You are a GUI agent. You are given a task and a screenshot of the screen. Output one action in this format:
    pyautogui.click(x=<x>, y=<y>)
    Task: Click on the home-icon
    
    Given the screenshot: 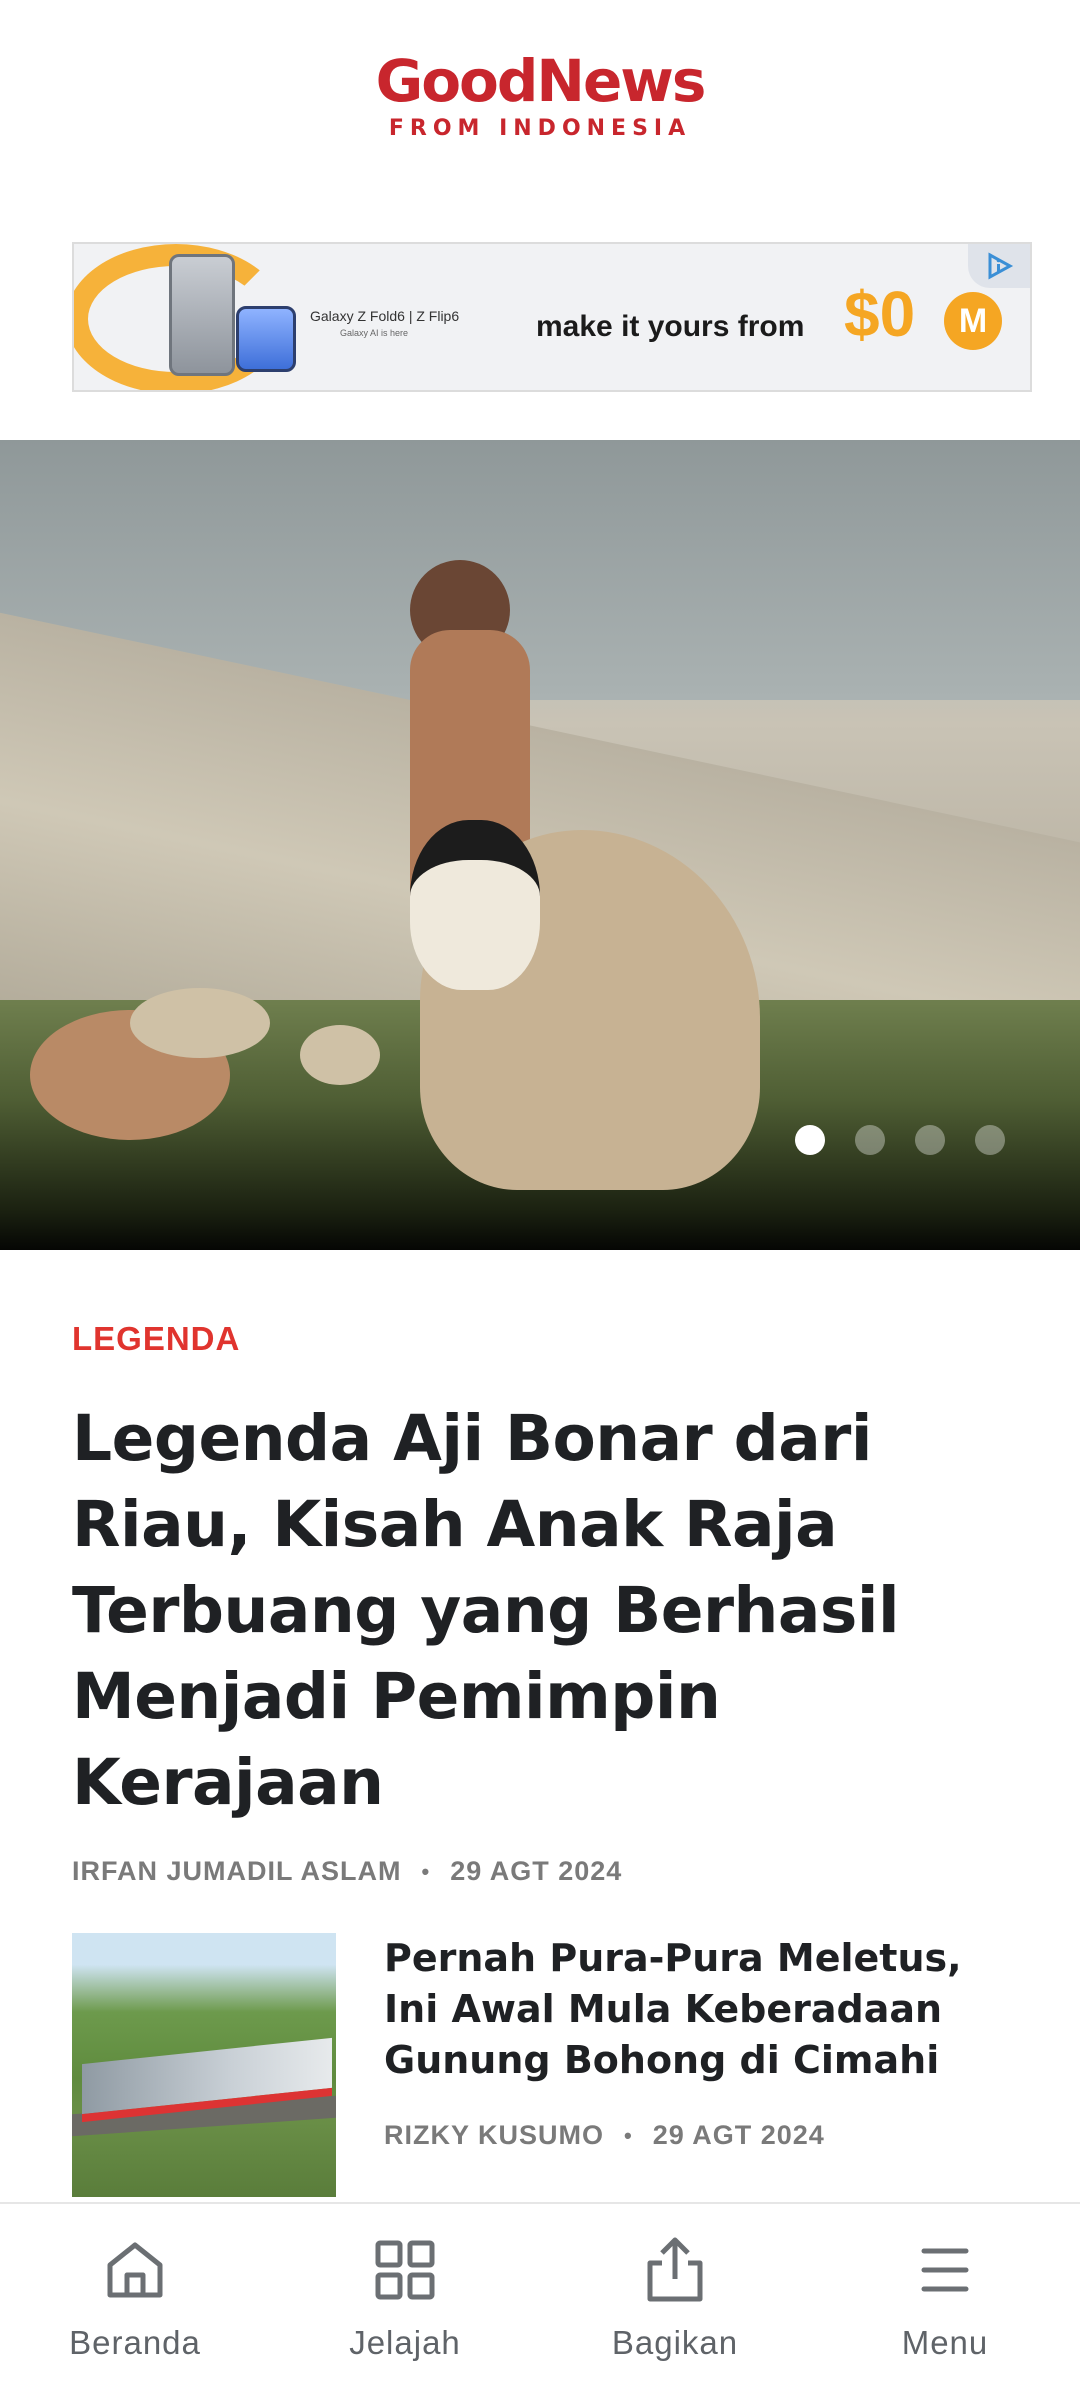 What is the action you would take?
    pyautogui.click(x=135, y=2270)
    